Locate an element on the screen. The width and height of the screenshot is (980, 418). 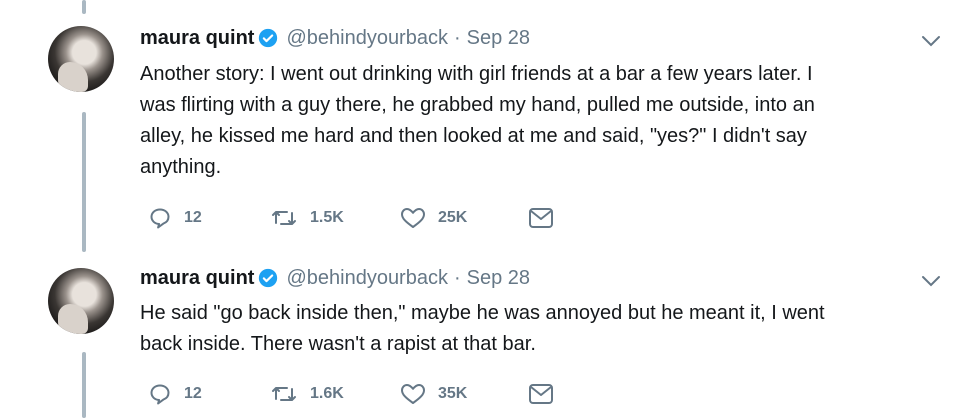
retweet-button: 1.5K is located at coordinates (307, 218).